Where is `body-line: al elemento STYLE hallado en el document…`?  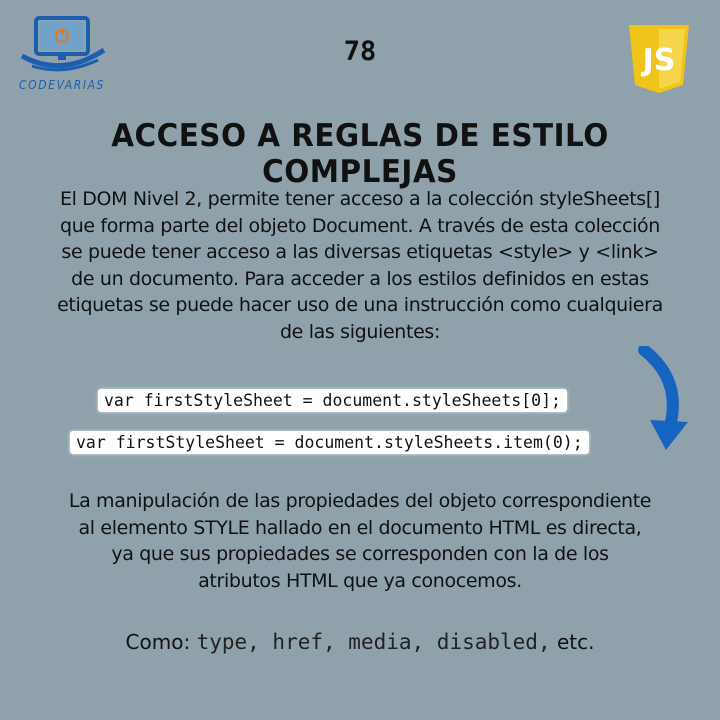
body-line: al elemento STYLE hallado en el document… is located at coordinates (360, 527).